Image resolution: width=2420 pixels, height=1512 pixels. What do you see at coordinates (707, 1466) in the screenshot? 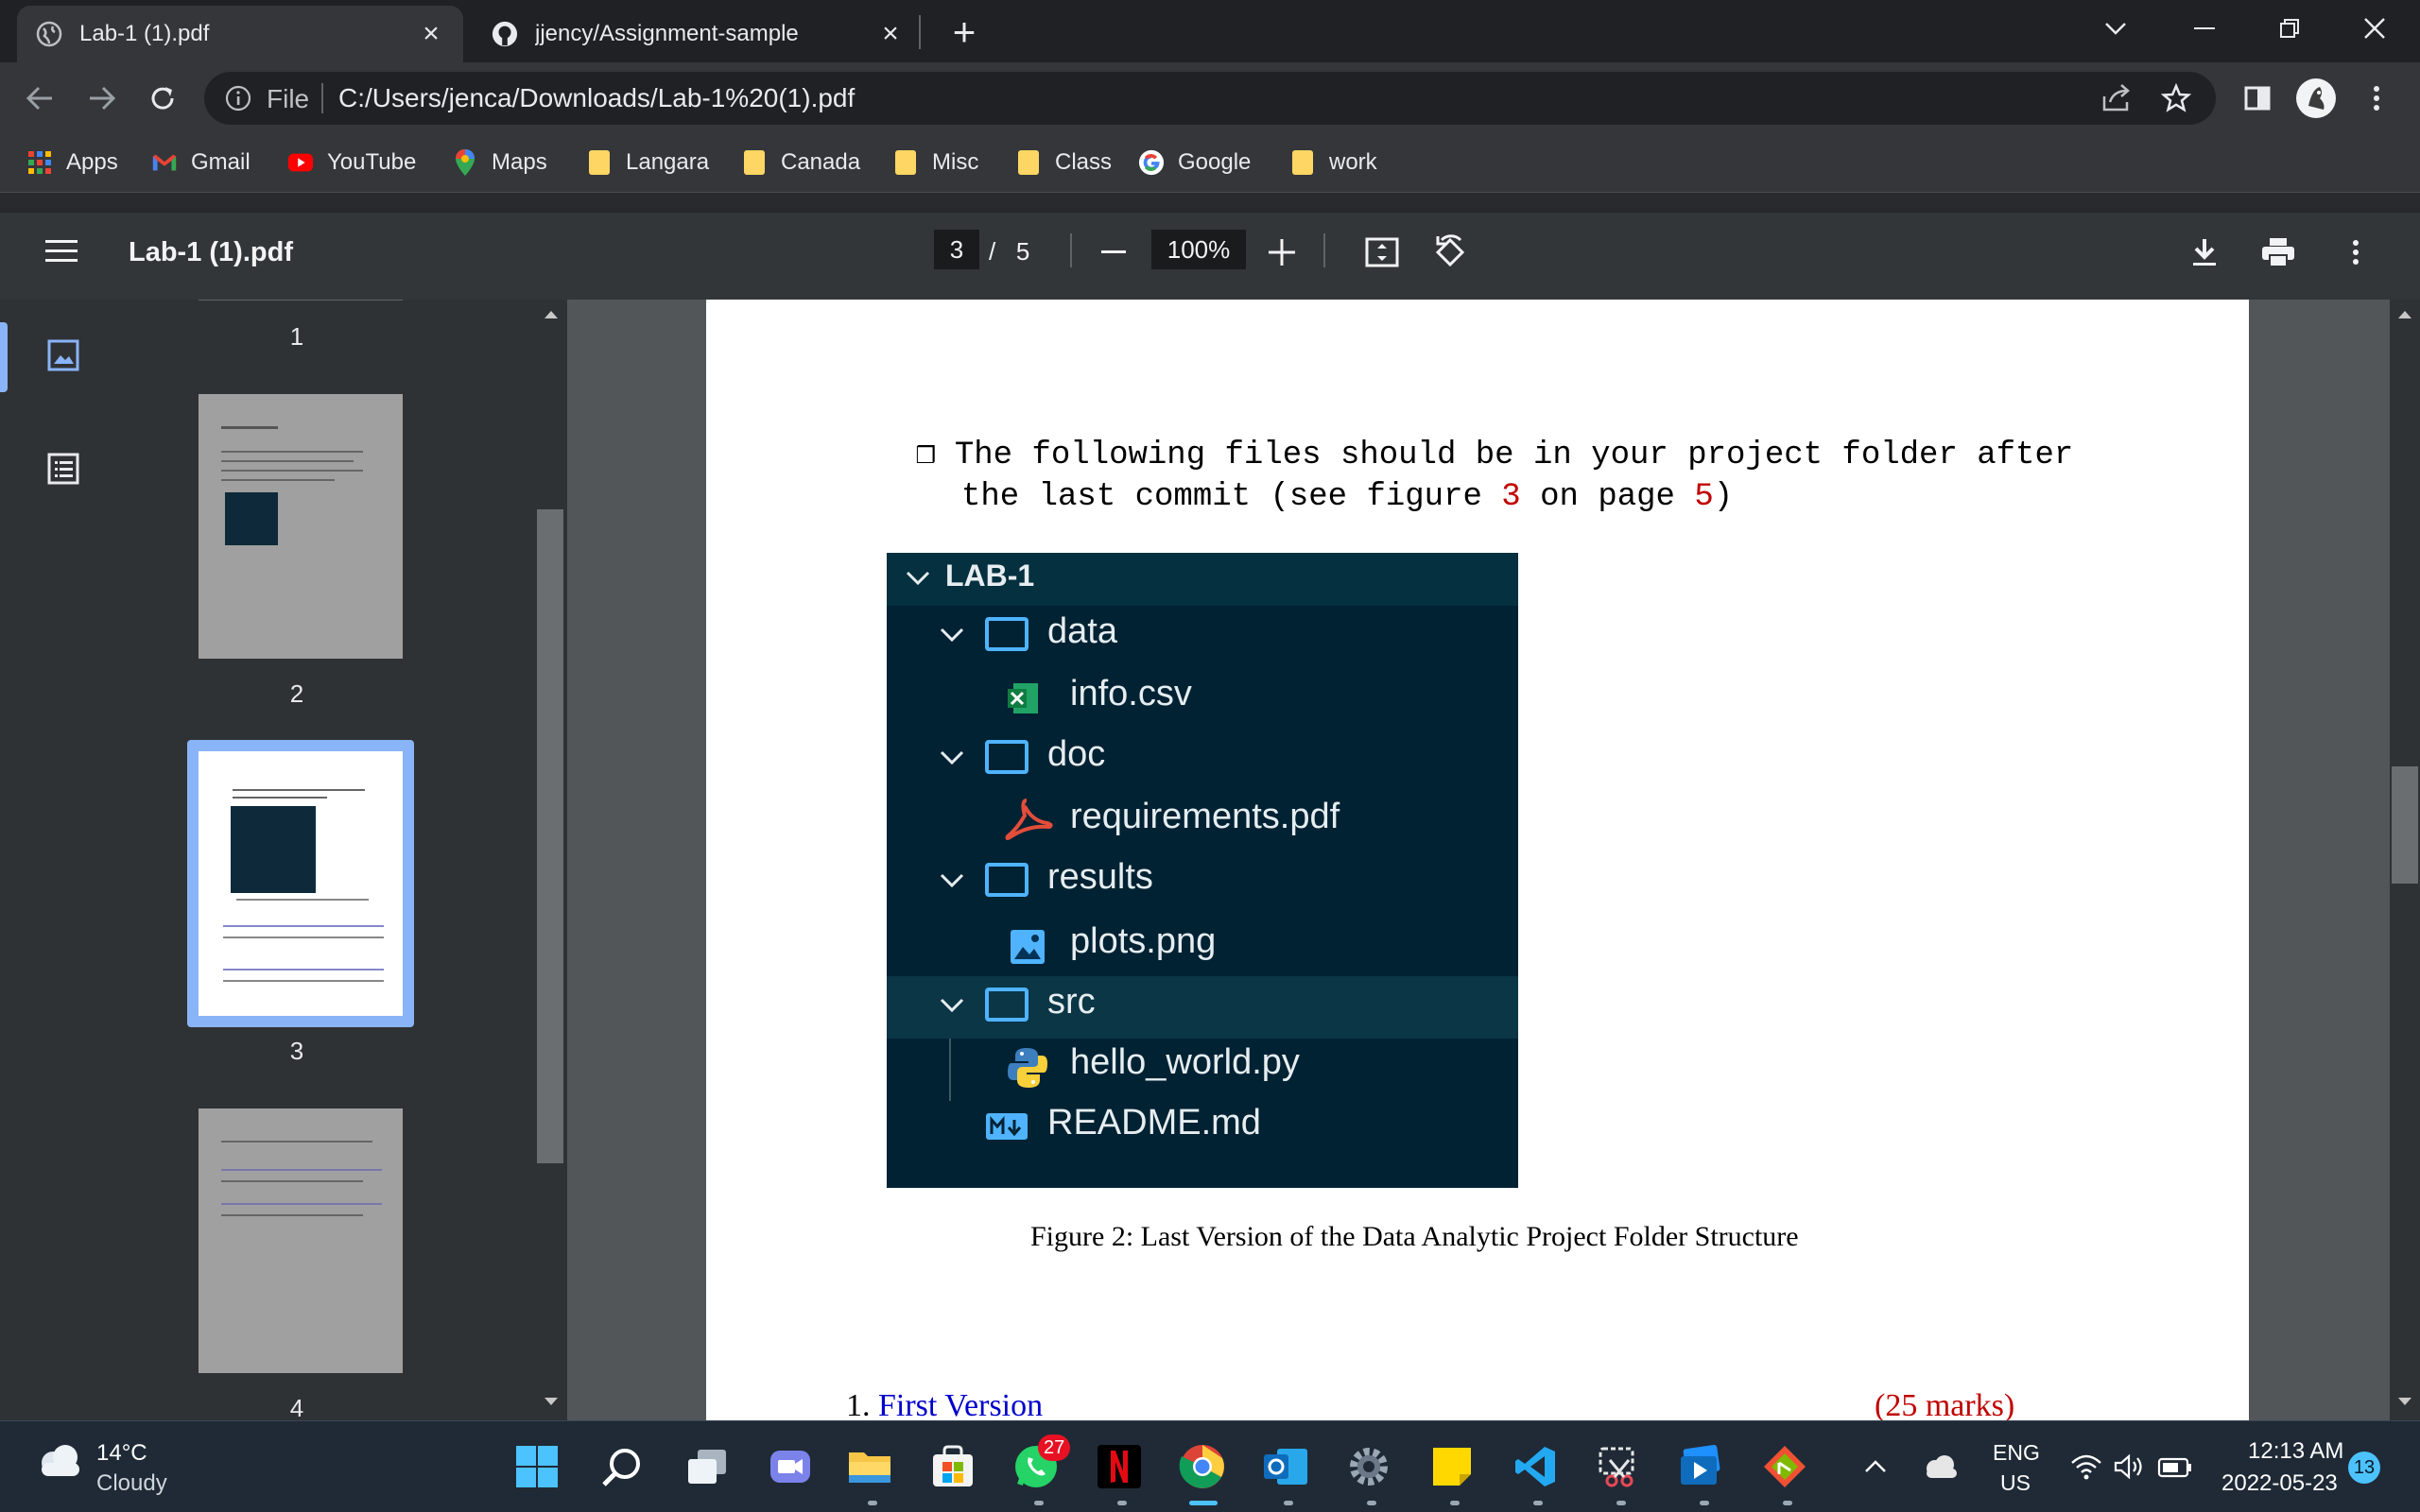
I see `task-view-icon` at bounding box center [707, 1466].